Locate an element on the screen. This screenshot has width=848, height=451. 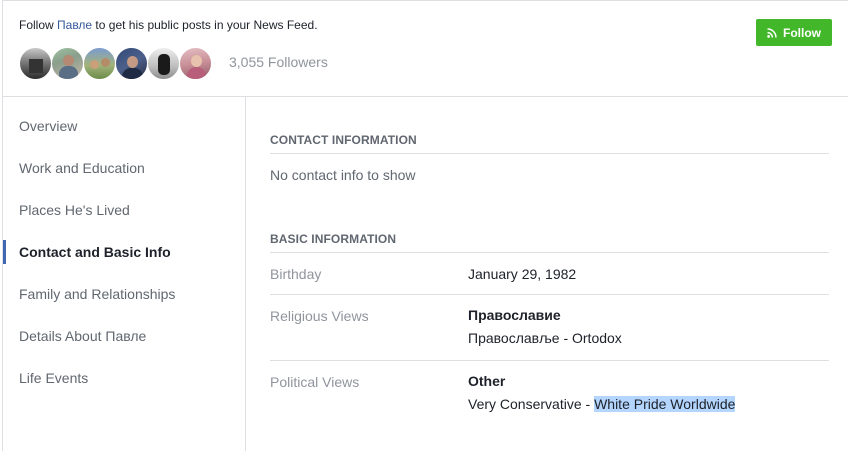
nav-item-work-and-education: Work and Education is located at coordinates (124, 168).